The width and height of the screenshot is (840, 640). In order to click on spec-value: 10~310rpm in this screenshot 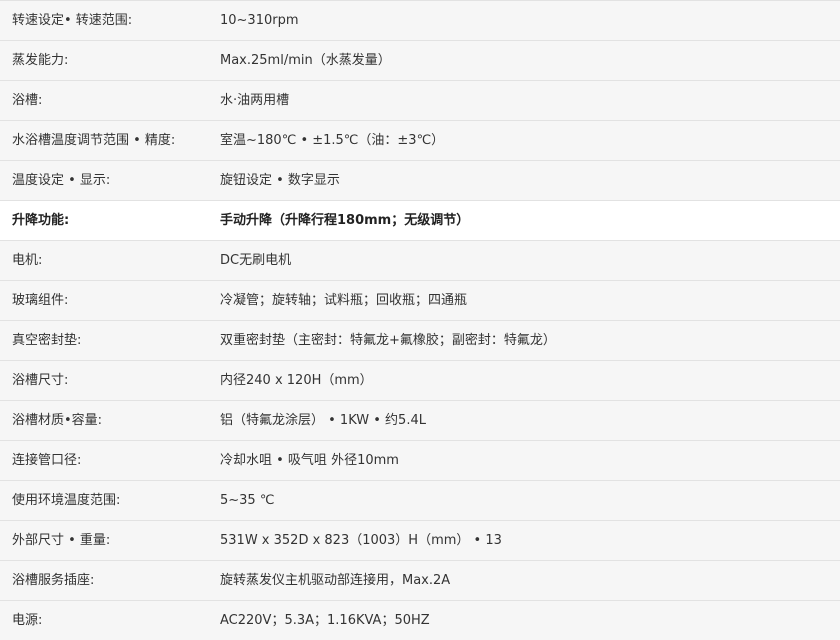, I will do `click(259, 20)`.